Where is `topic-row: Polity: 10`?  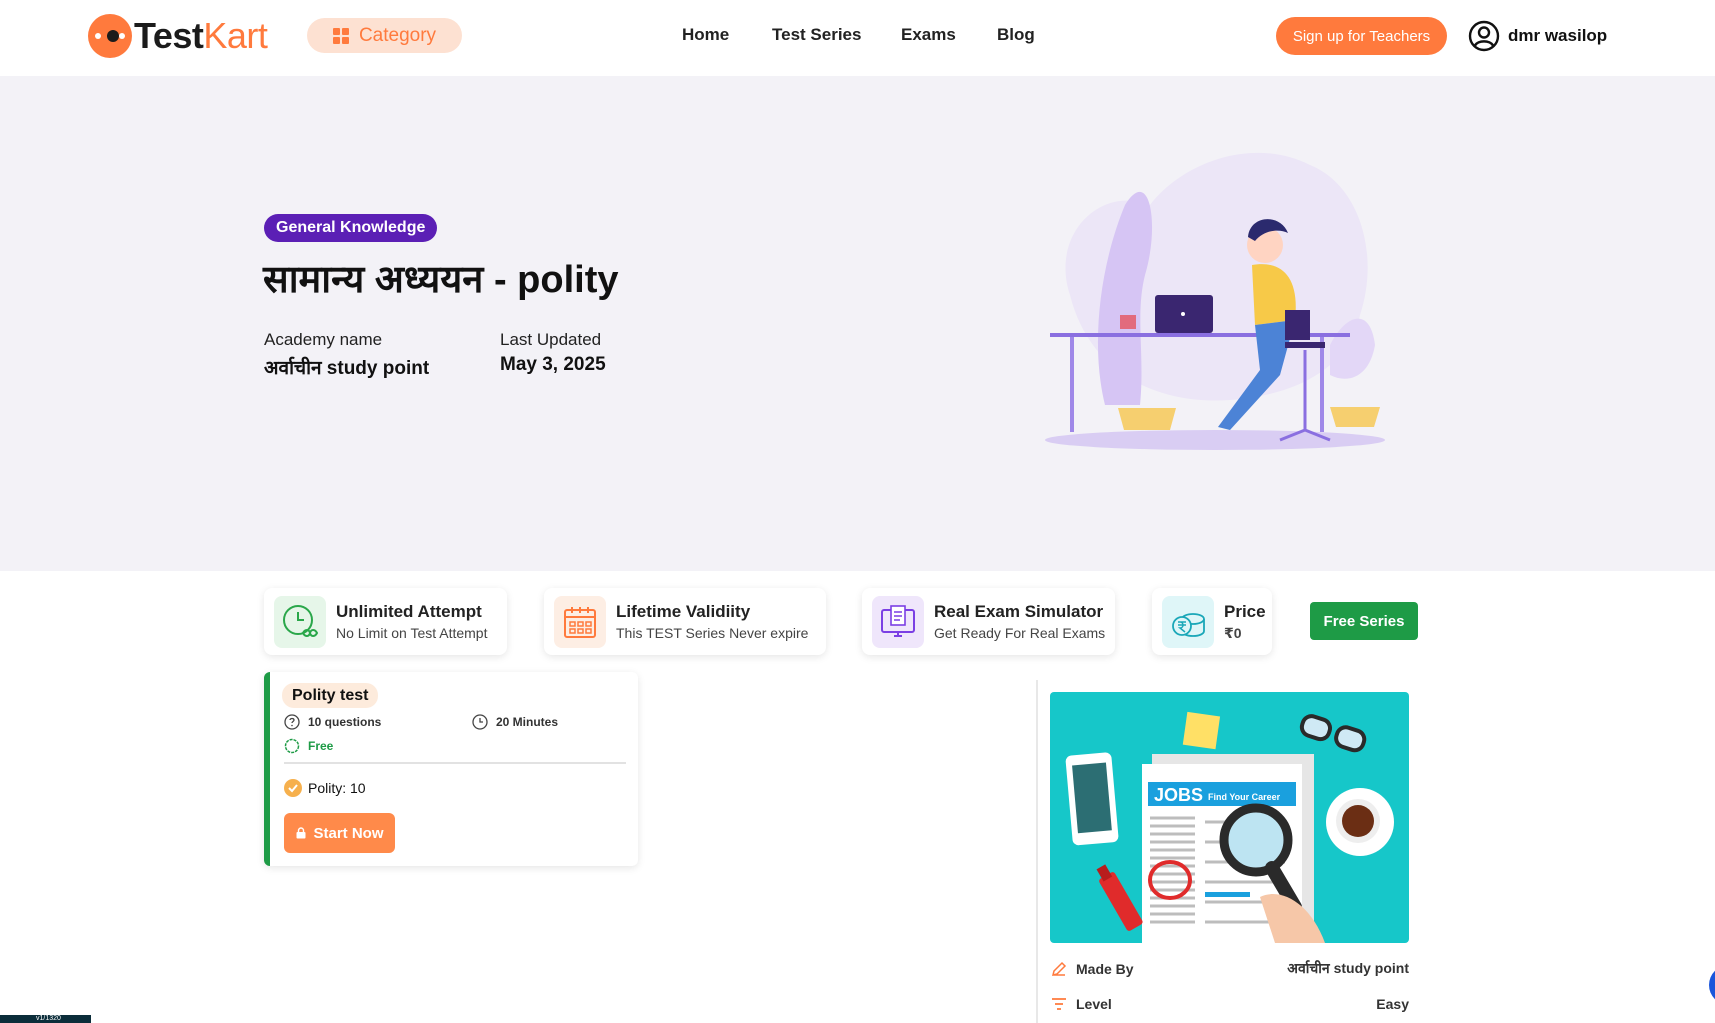 topic-row: Polity: 10 is located at coordinates (325, 788).